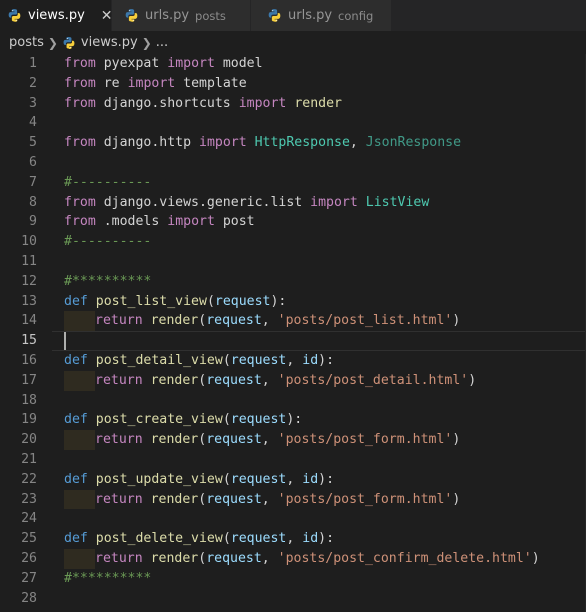 This screenshot has height=612, width=586. What do you see at coordinates (293, 64) in the screenshot?
I see `code-line: 1 from pyexpat import model` at bounding box center [293, 64].